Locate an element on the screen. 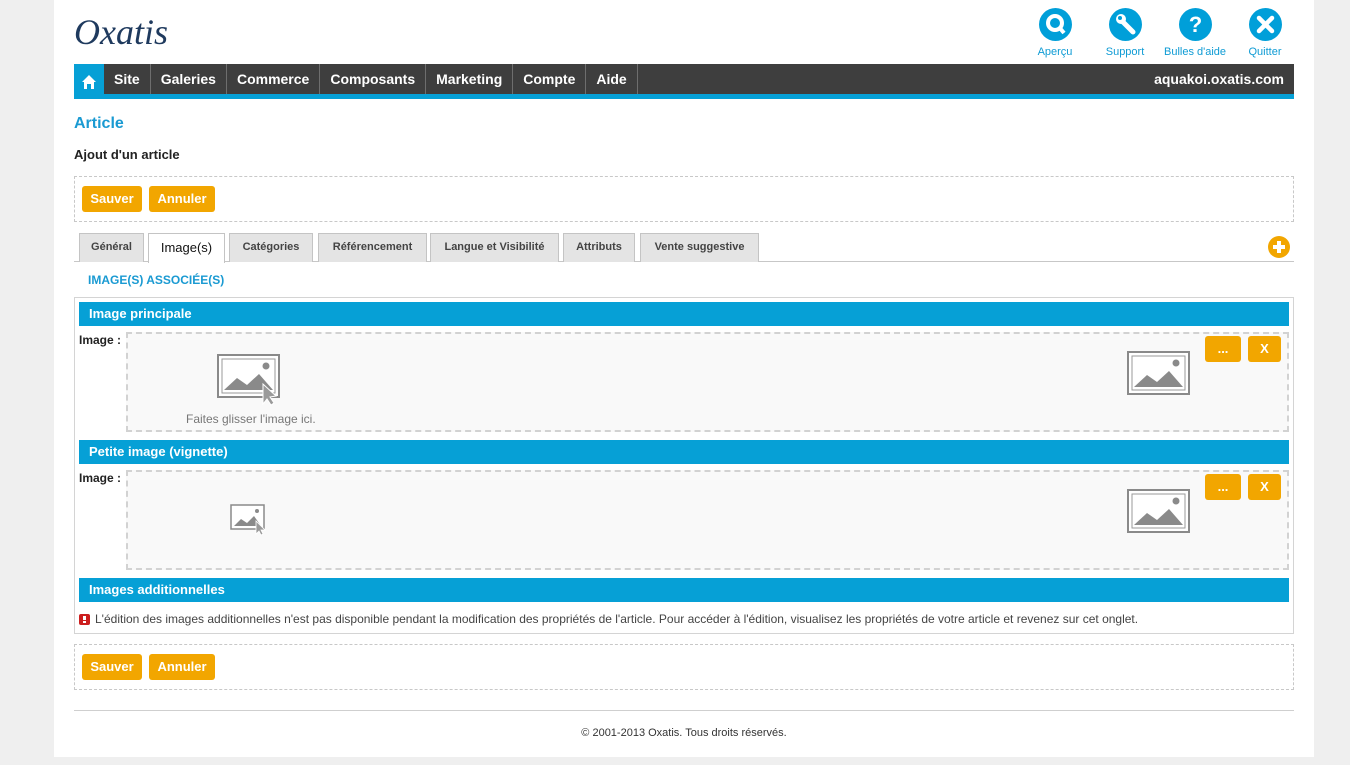  support-button: Support is located at coordinates (1125, 33).